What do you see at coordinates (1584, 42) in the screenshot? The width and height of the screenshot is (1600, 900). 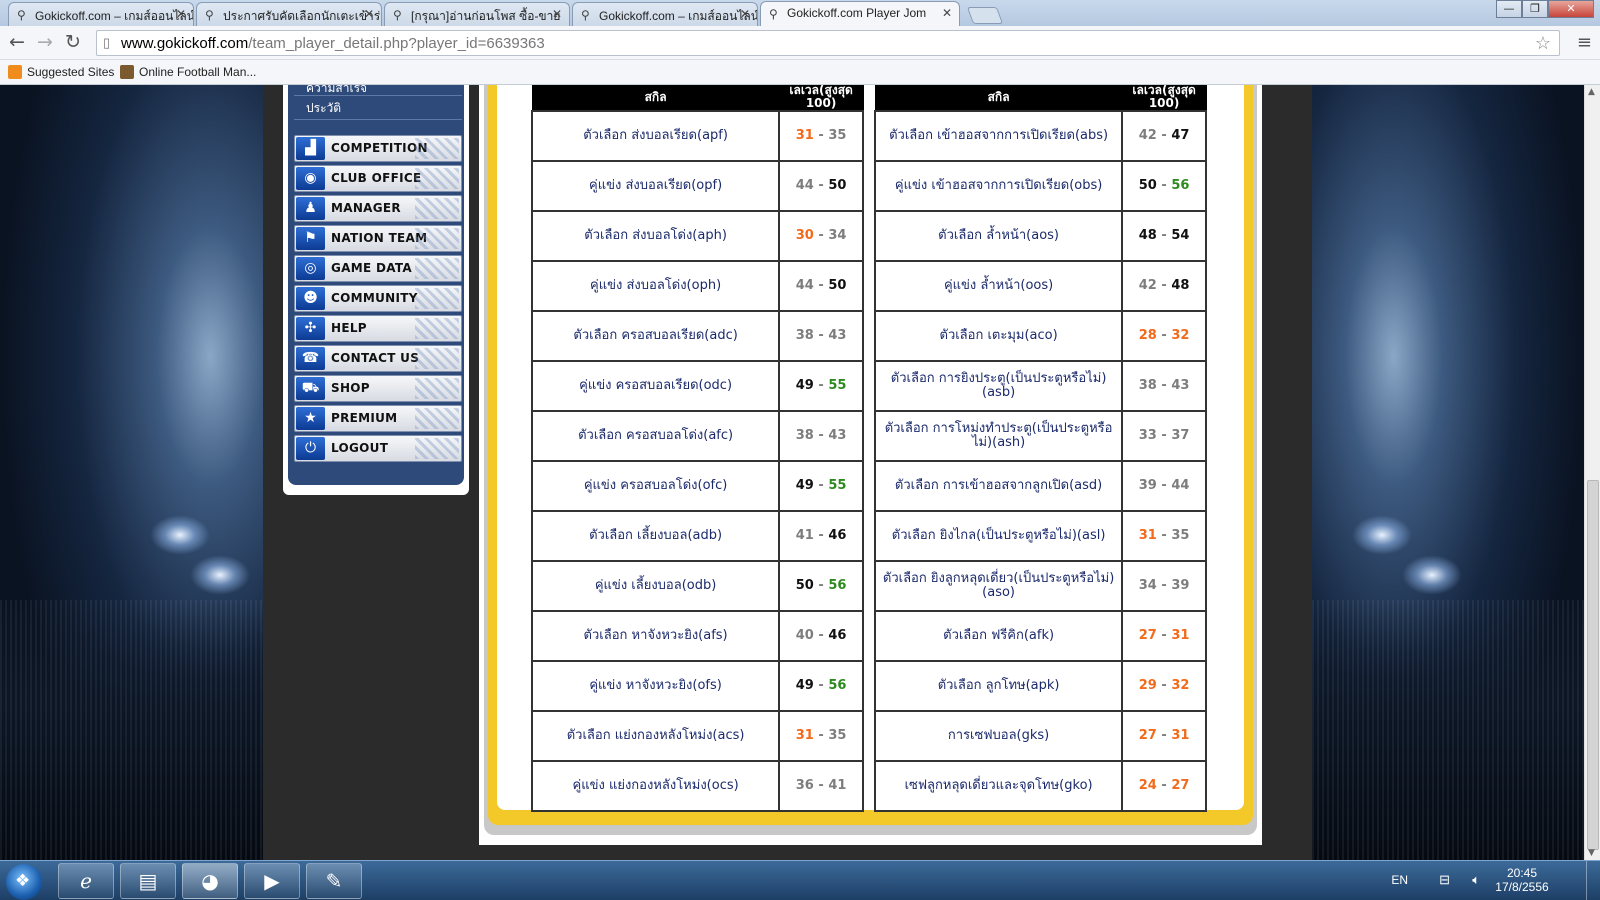 I see `chrome-menu-icon: ≡` at bounding box center [1584, 42].